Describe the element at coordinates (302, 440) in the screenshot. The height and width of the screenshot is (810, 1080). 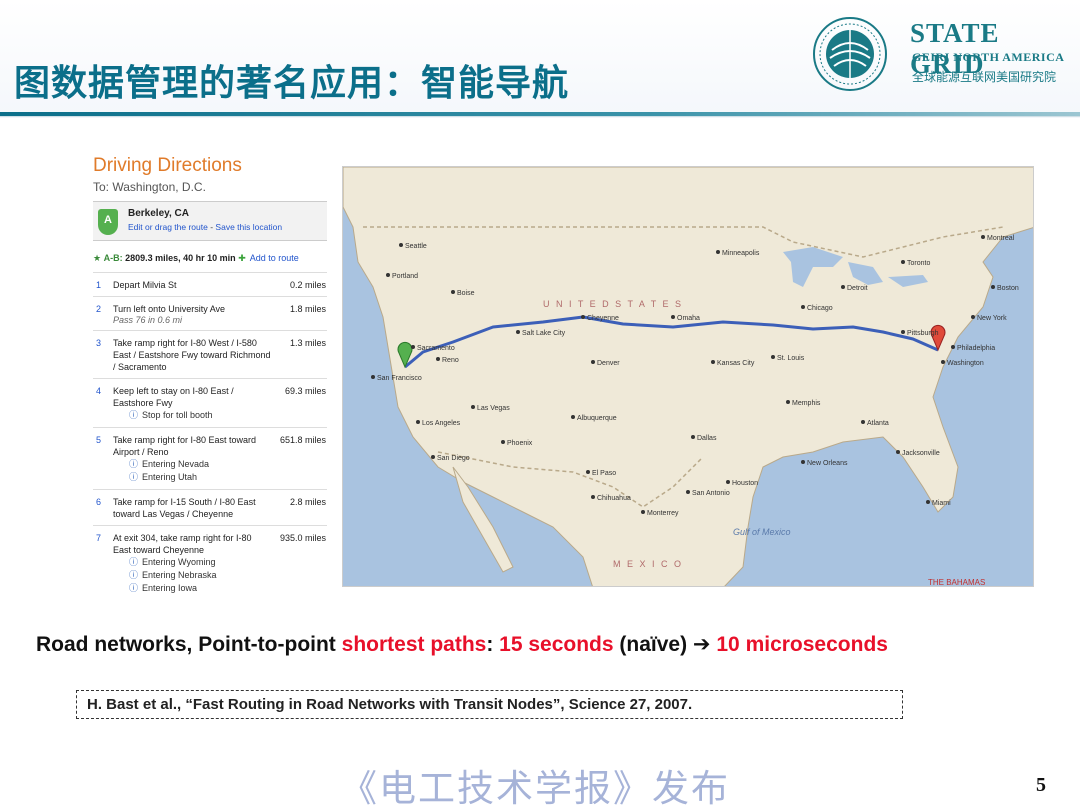
I see `step-distance: 651.8 miles` at that location.